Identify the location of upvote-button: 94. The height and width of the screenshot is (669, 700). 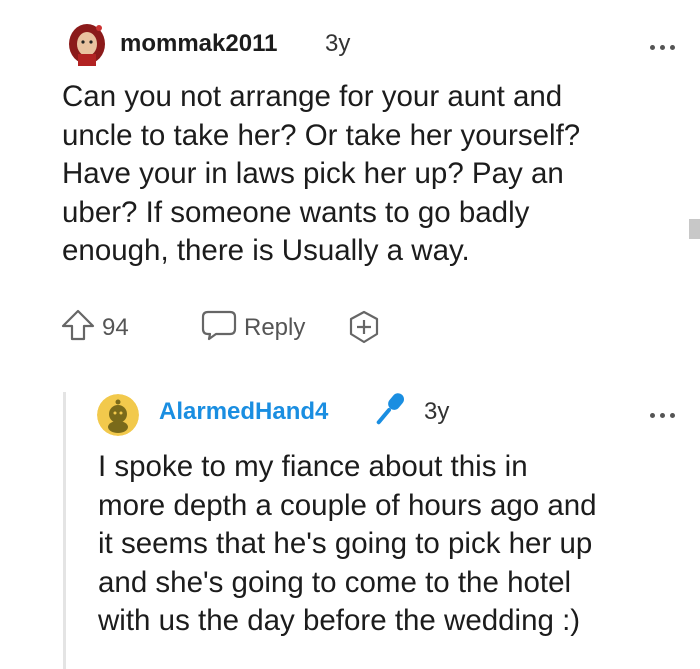
(94, 327).